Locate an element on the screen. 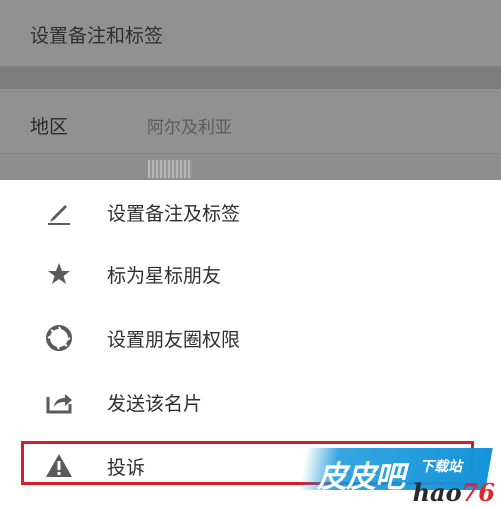  menu-item-send-card: 发送该名片 is located at coordinates (250, 402).